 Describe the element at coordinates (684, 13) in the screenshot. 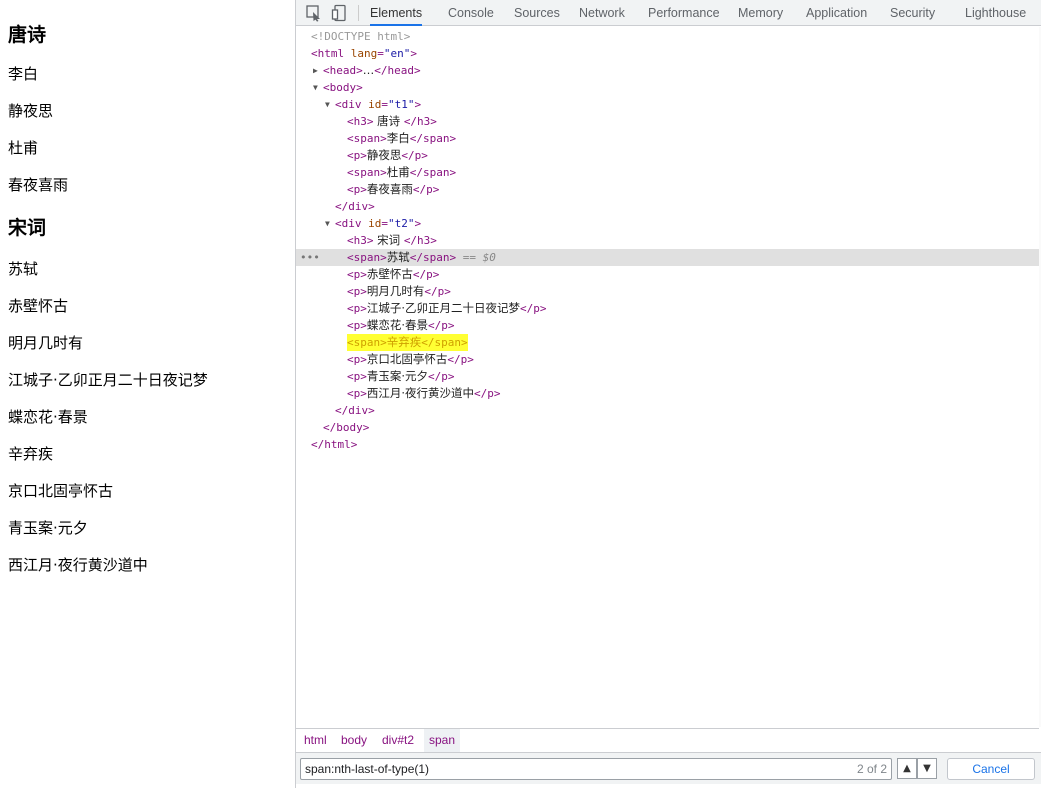

I see `tab-performance: Performance` at that location.